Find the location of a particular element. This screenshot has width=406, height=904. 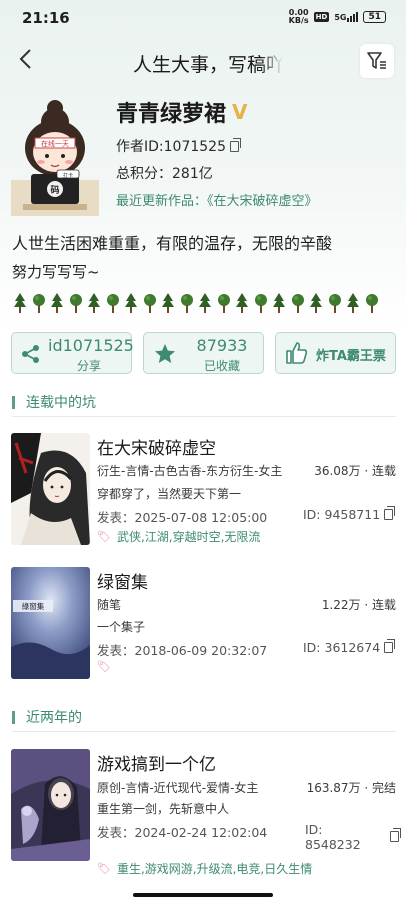

avatar-illustration: 在线一天 打卡 码 is located at coordinates (55, 158).